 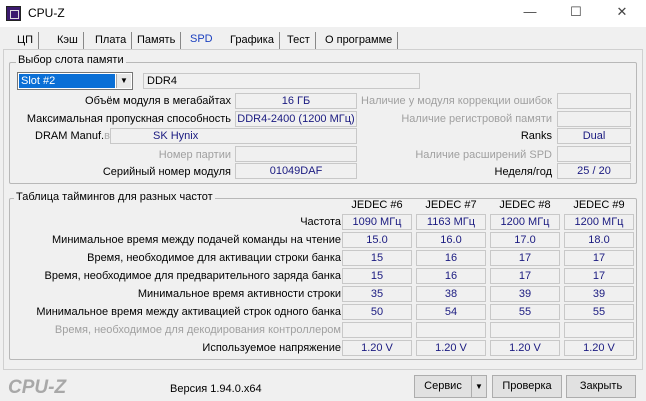 What do you see at coordinates (239, 294) in the screenshot?
I see `timing-row-label: Минимальное время активности строки` at bounding box center [239, 294].